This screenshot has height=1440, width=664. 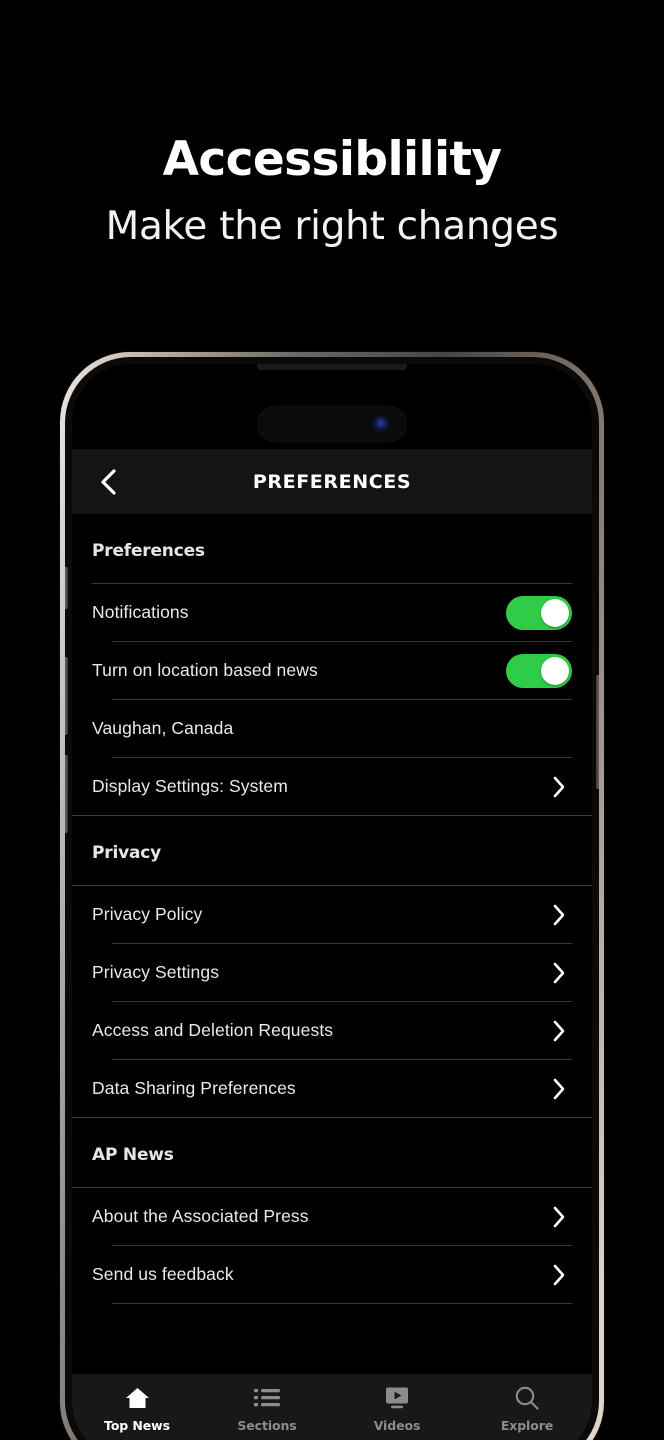 What do you see at coordinates (332, 226) in the screenshot?
I see `promo-subtitle: Make the right changes` at bounding box center [332, 226].